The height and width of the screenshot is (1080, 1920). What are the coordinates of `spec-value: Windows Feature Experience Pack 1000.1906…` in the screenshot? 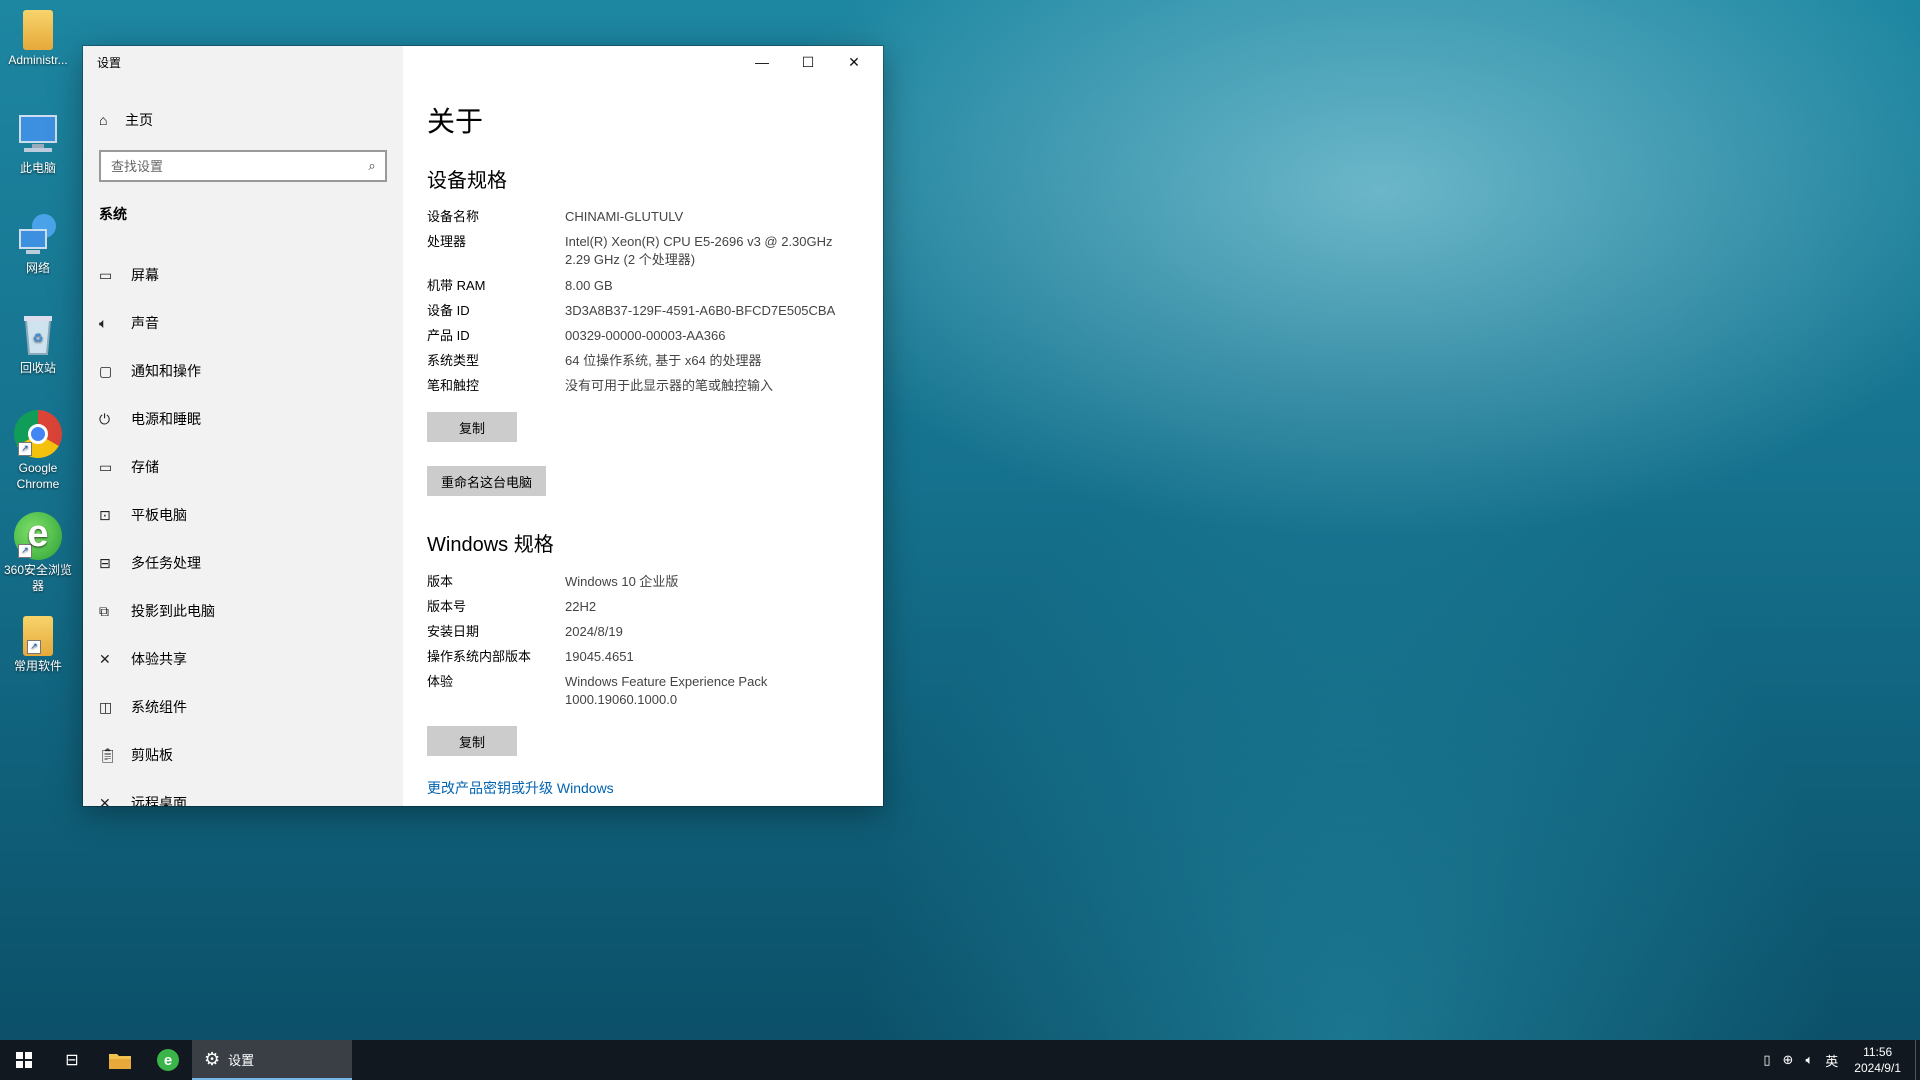 It's located at (716, 695).